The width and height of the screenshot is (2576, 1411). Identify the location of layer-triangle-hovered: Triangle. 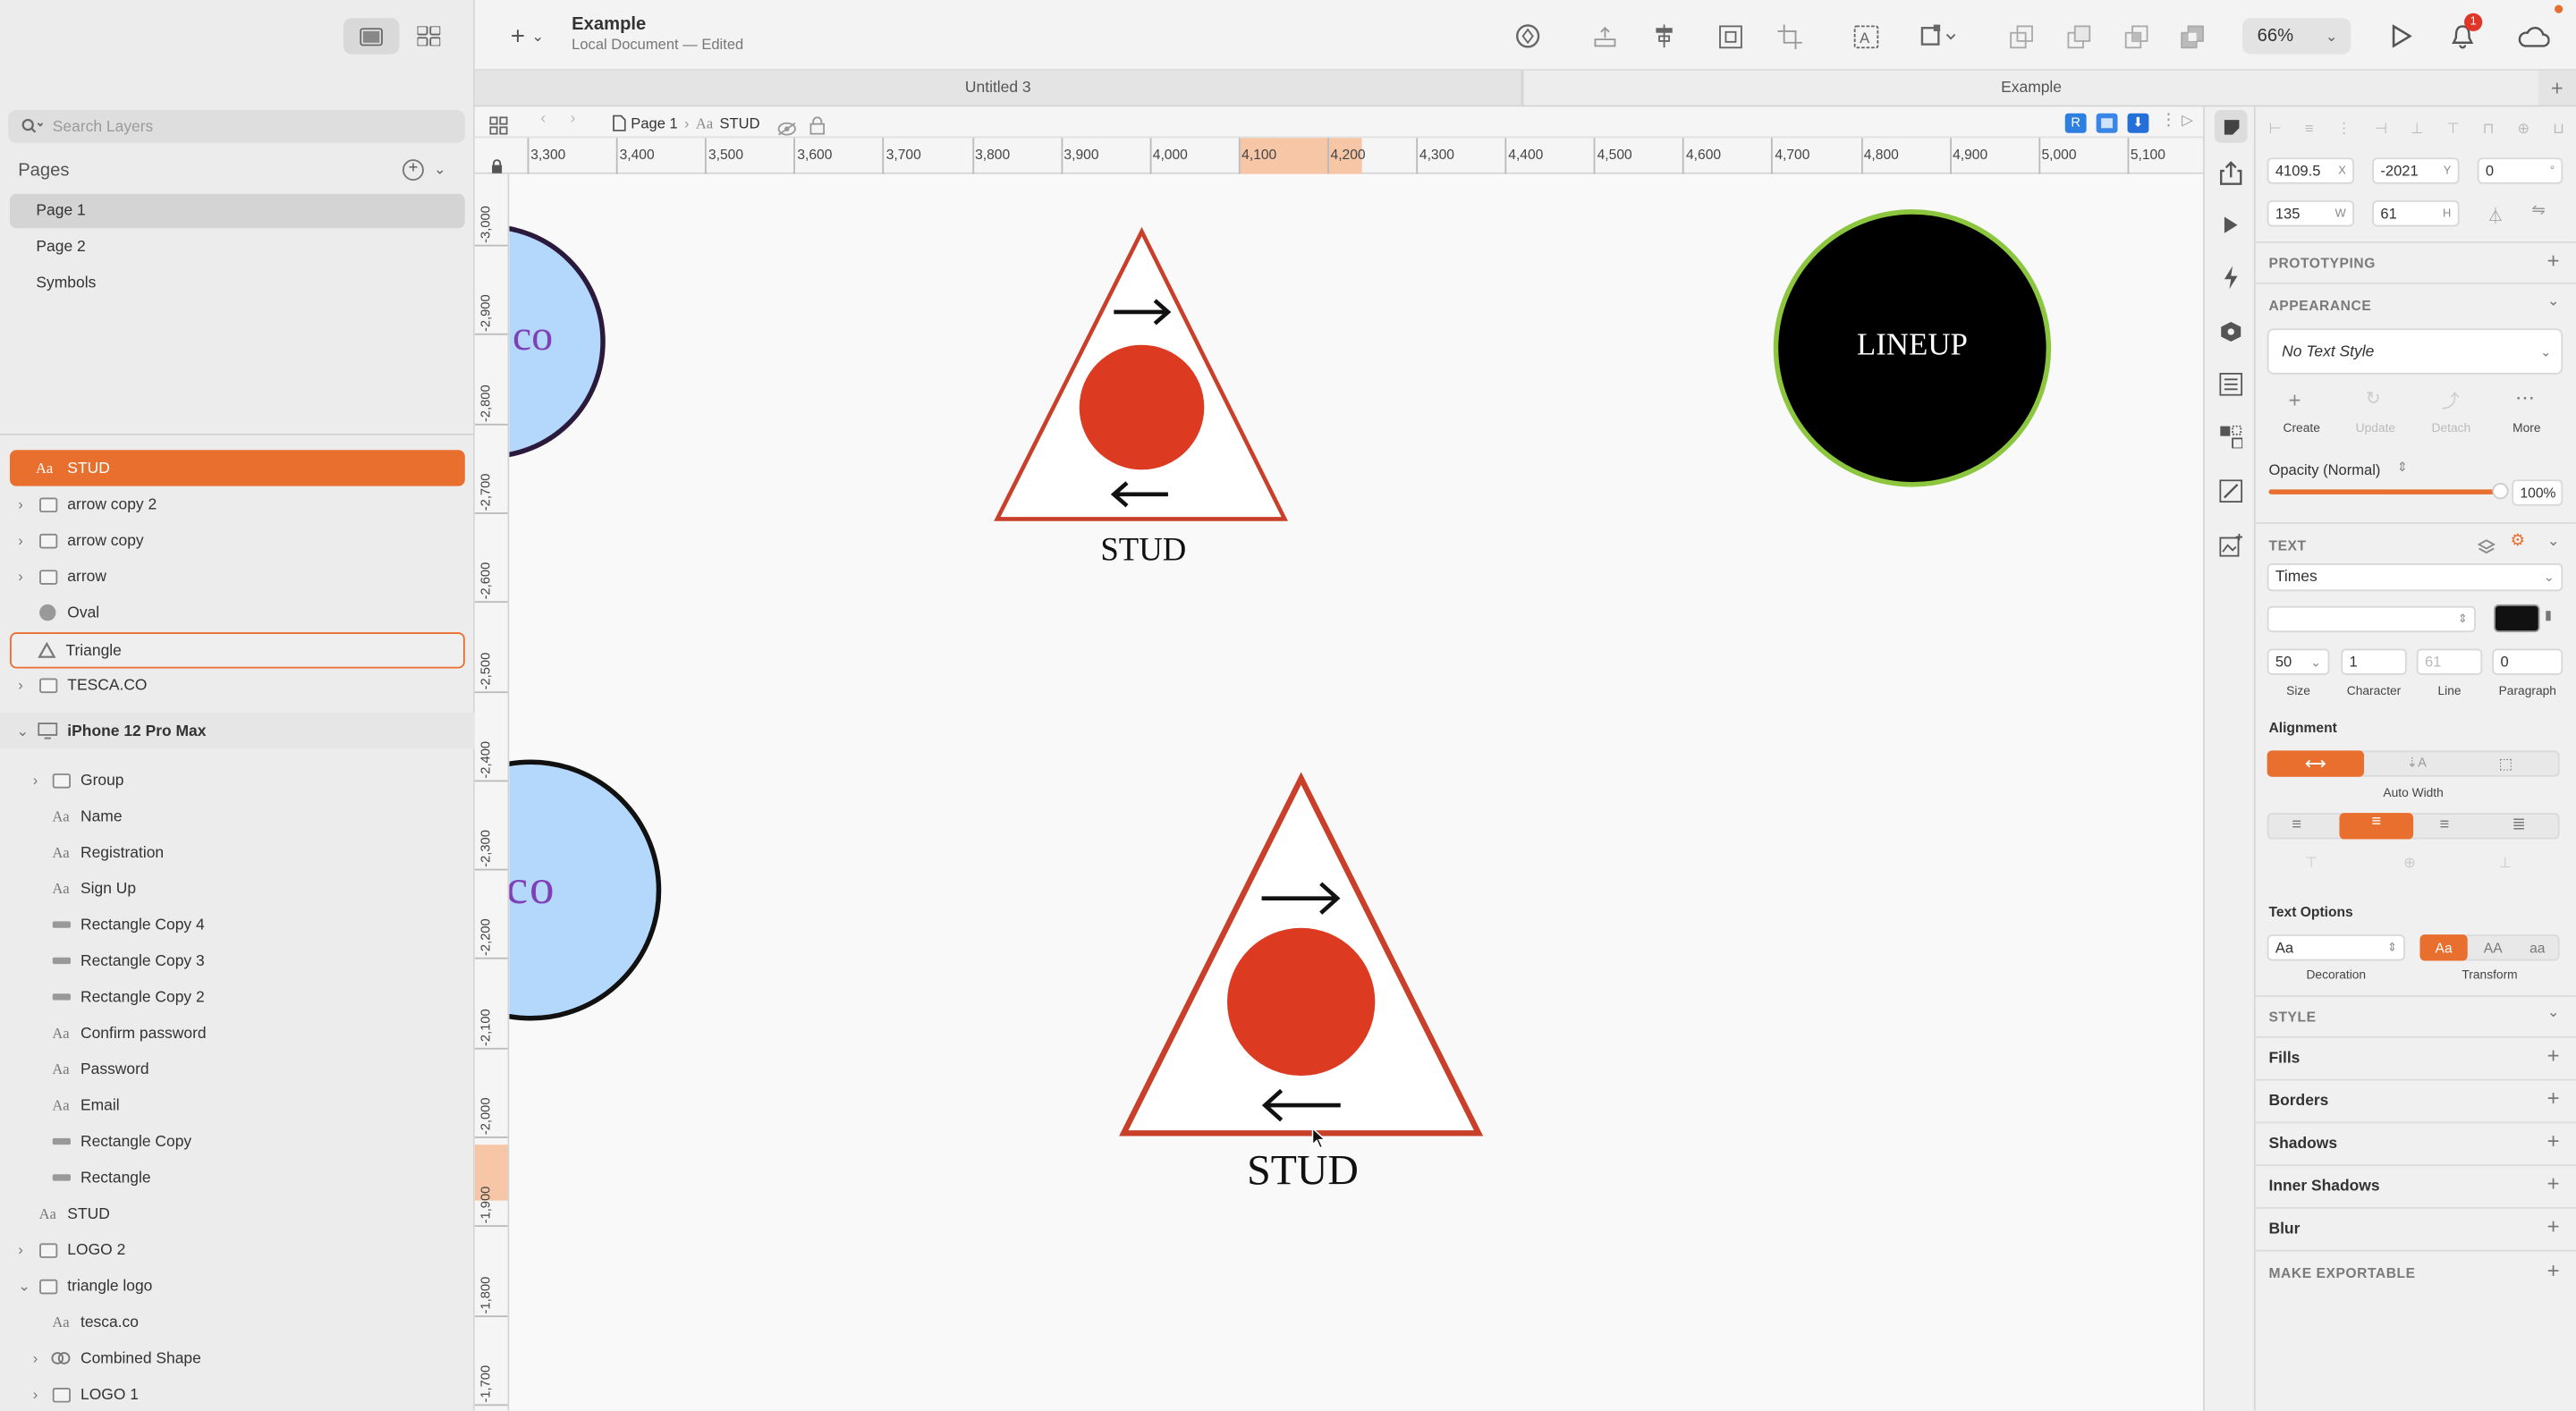
(237, 650).